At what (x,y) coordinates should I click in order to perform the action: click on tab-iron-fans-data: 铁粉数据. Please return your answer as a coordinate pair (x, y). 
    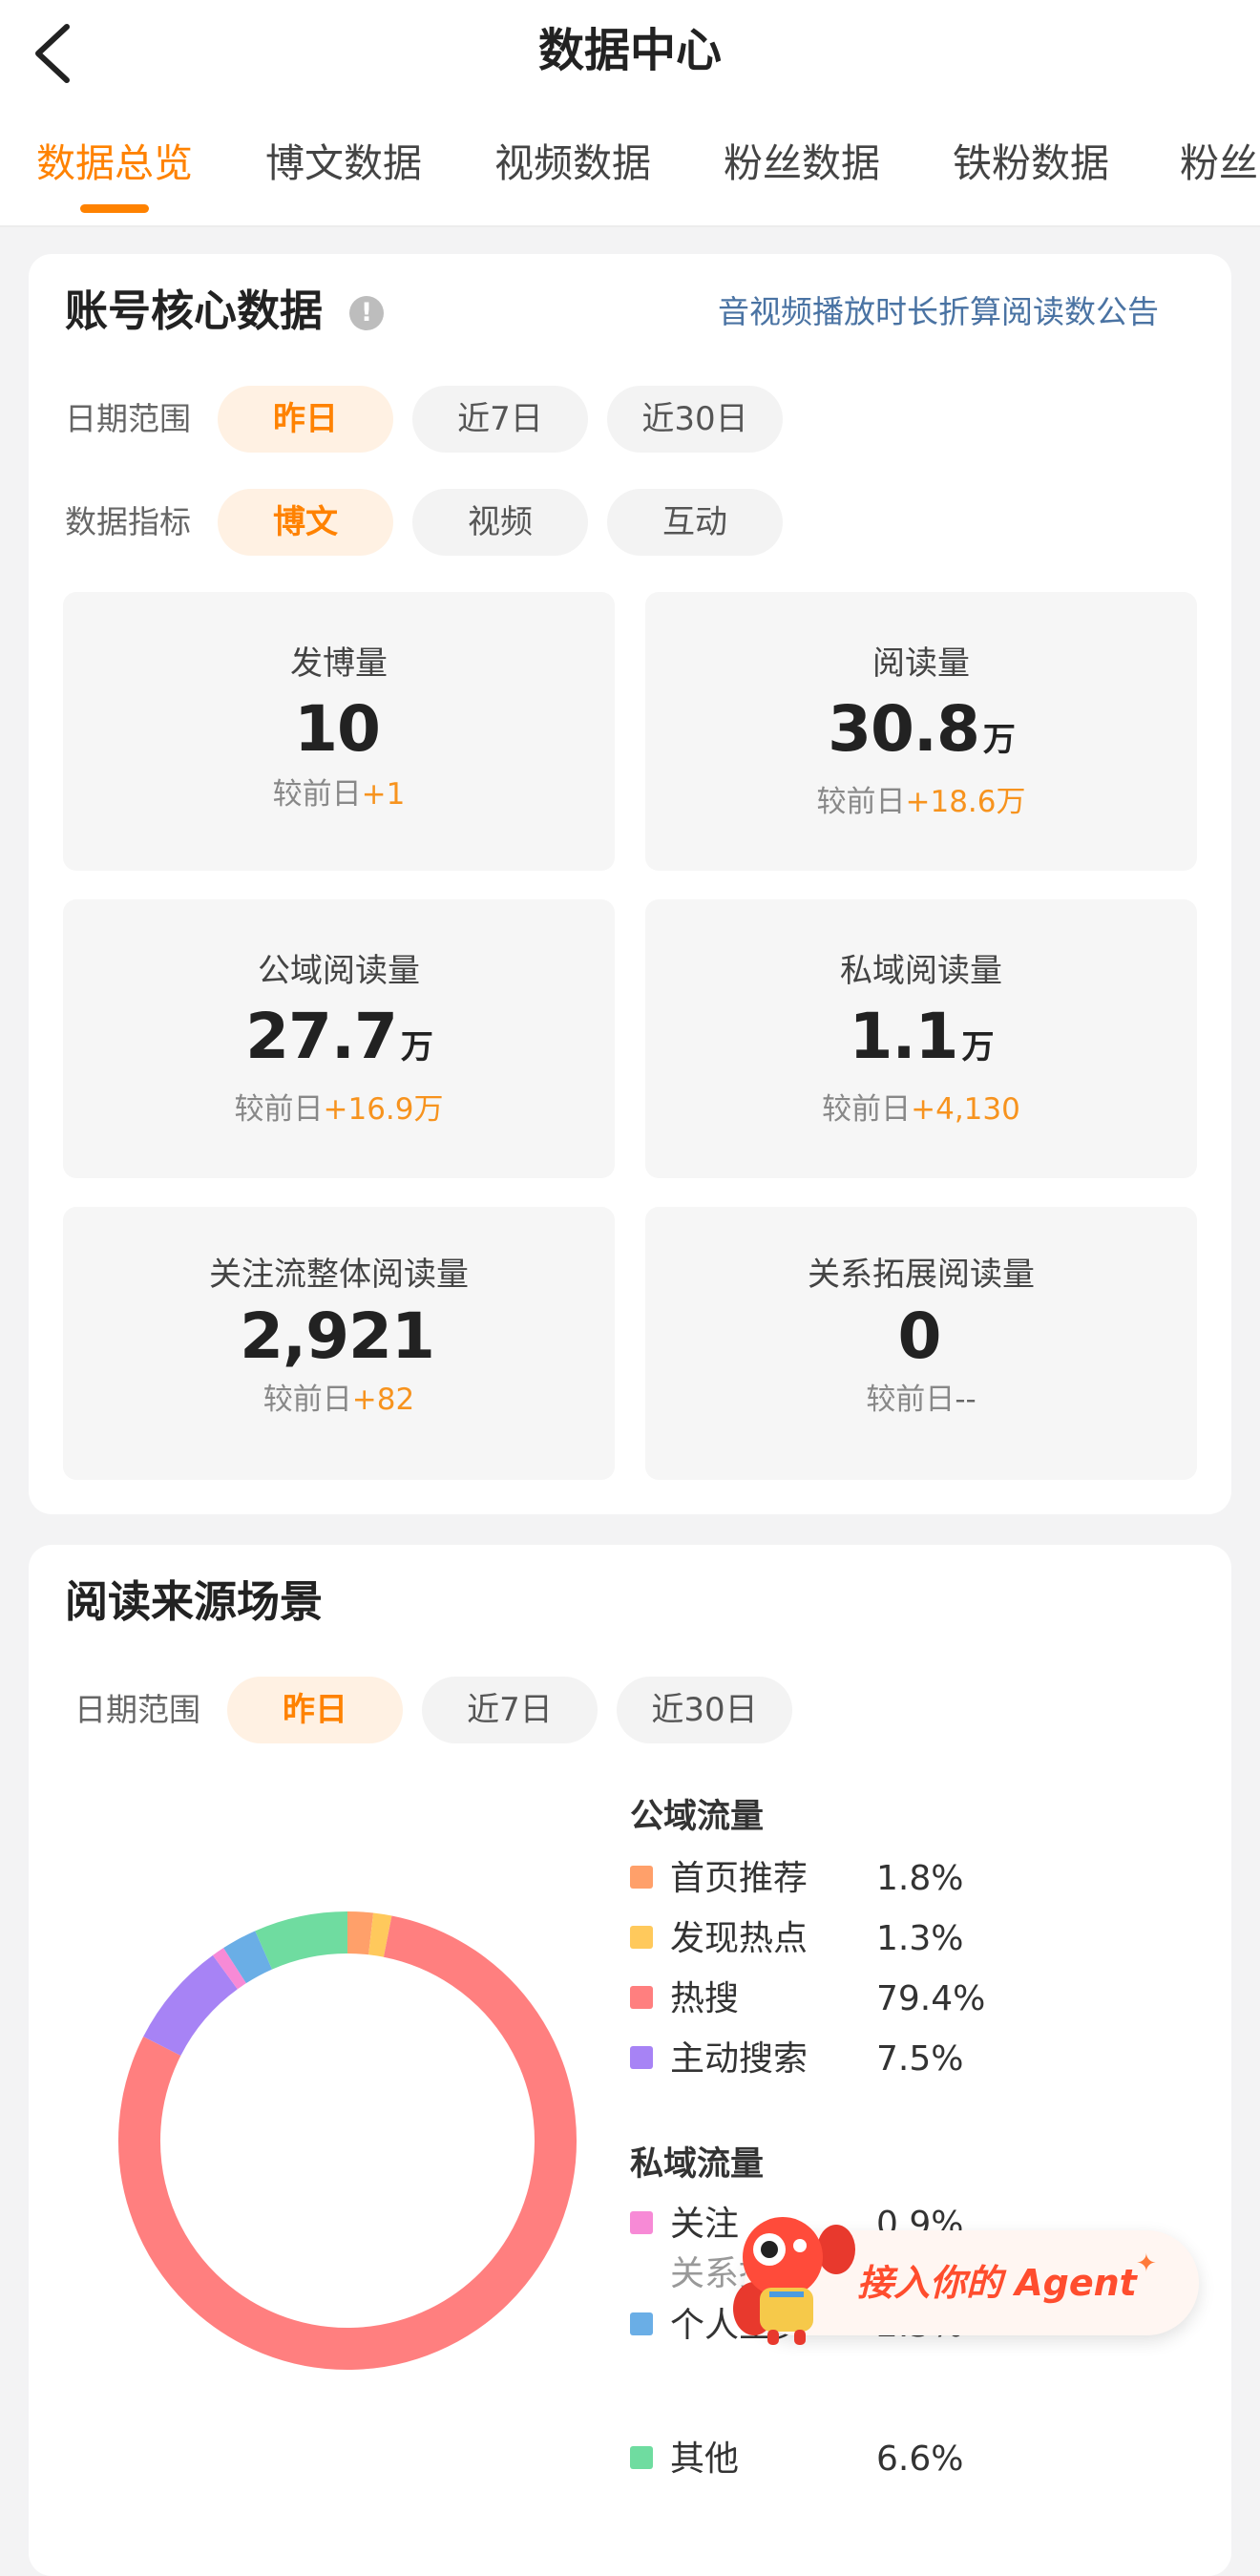
    Looking at the image, I should click on (1031, 163).